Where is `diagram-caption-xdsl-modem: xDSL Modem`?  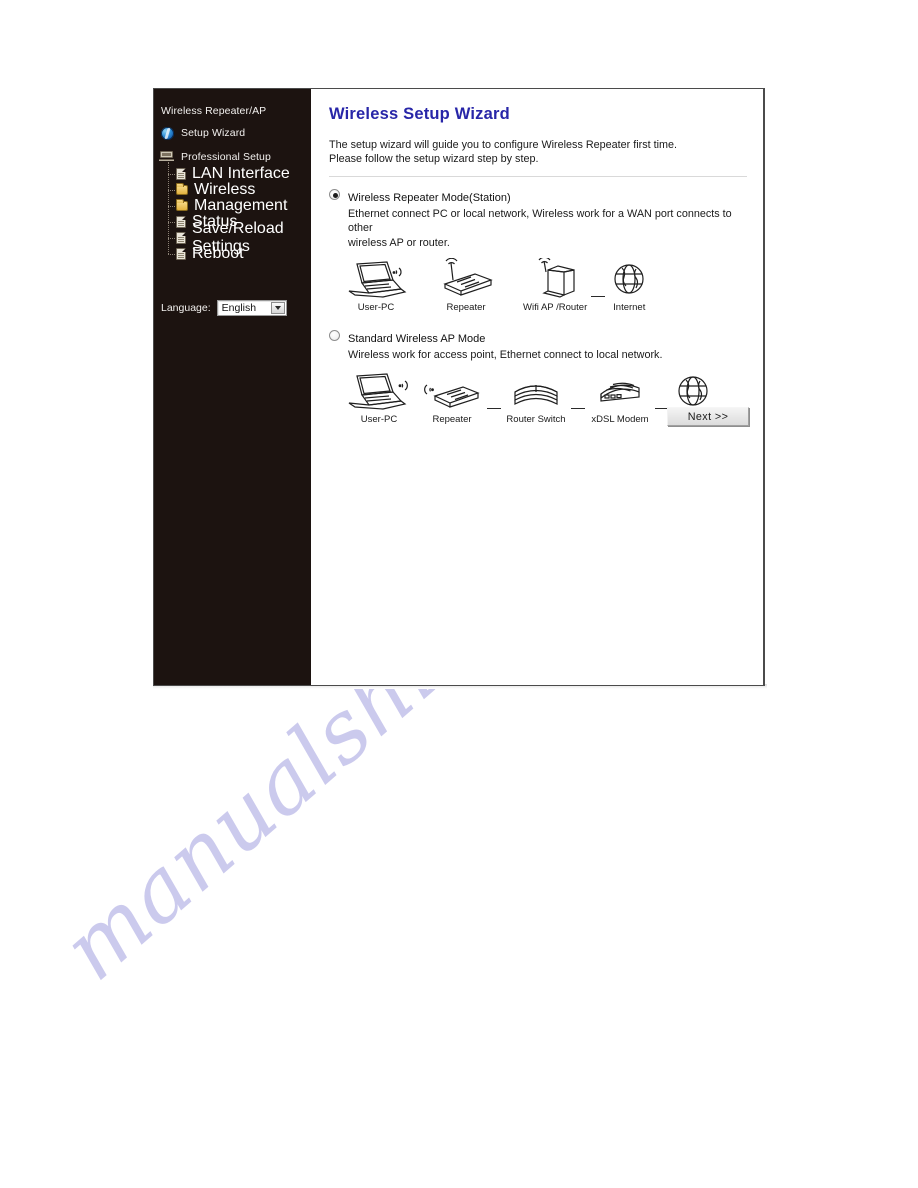 diagram-caption-xdsl-modem: xDSL Modem is located at coordinates (620, 419).